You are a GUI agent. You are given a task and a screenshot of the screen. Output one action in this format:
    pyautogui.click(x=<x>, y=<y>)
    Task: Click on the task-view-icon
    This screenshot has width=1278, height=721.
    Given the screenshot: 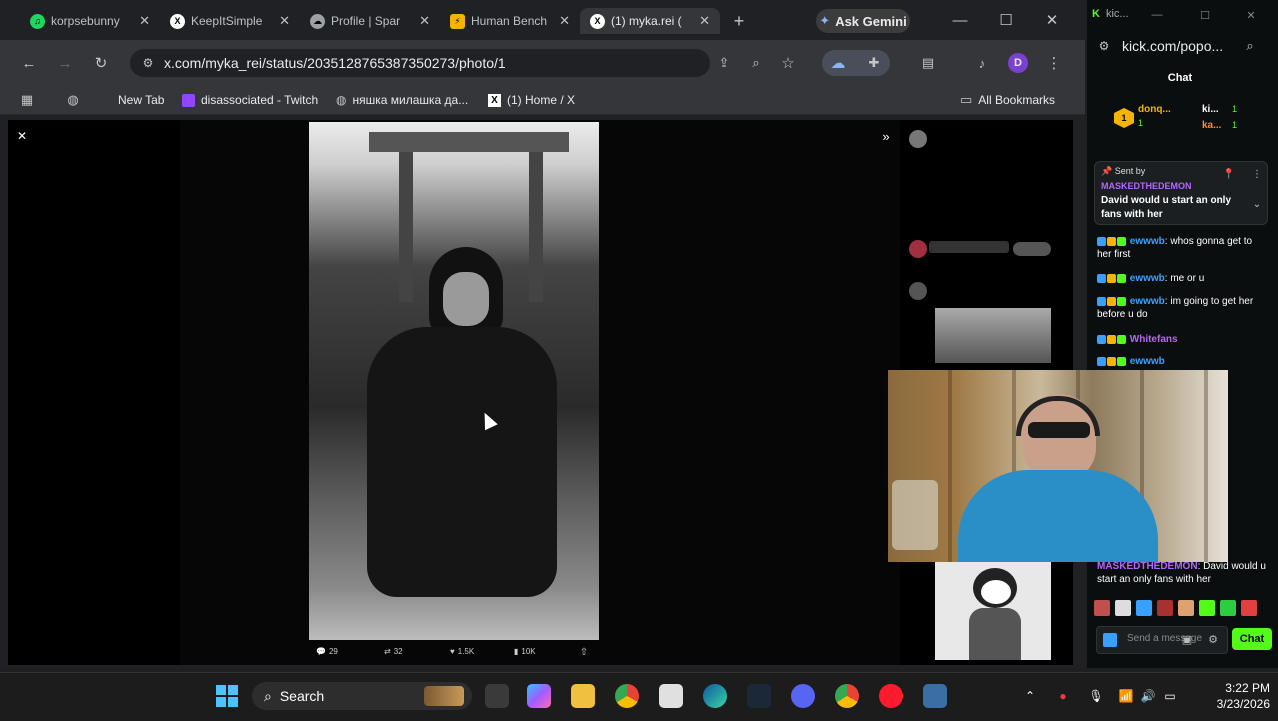 What is the action you would take?
    pyautogui.click(x=497, y=696)
    